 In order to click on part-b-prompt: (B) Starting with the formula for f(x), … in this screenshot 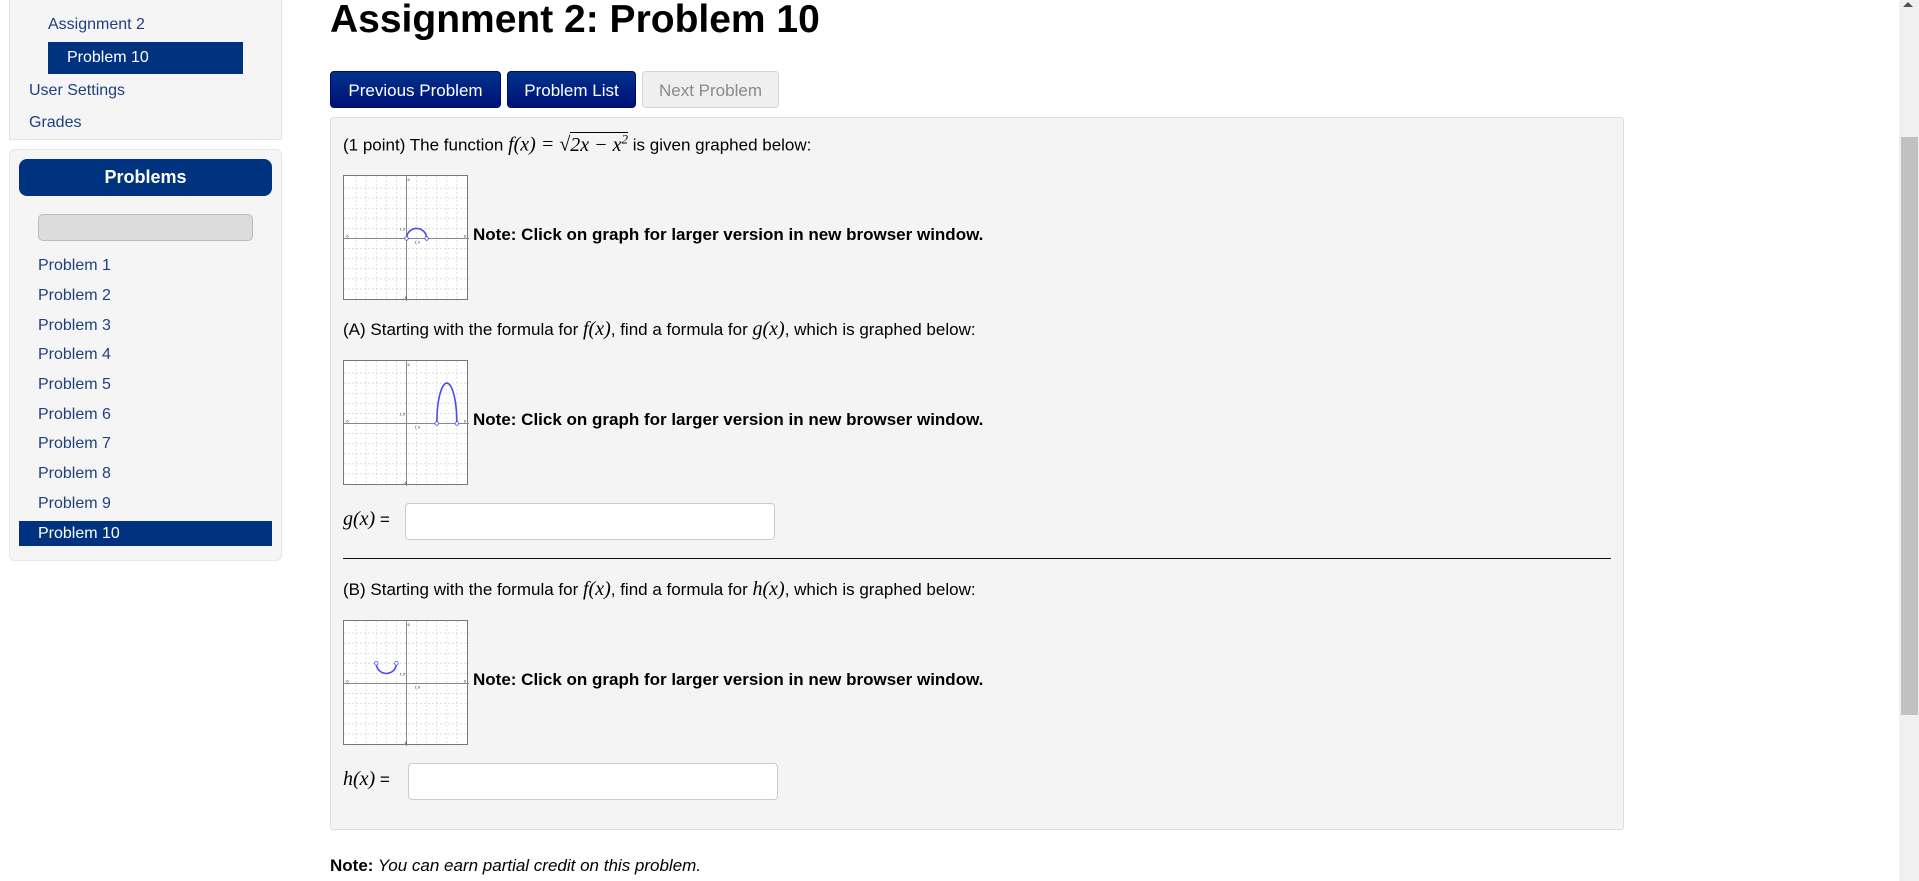, I will do `click(659, 589)`.